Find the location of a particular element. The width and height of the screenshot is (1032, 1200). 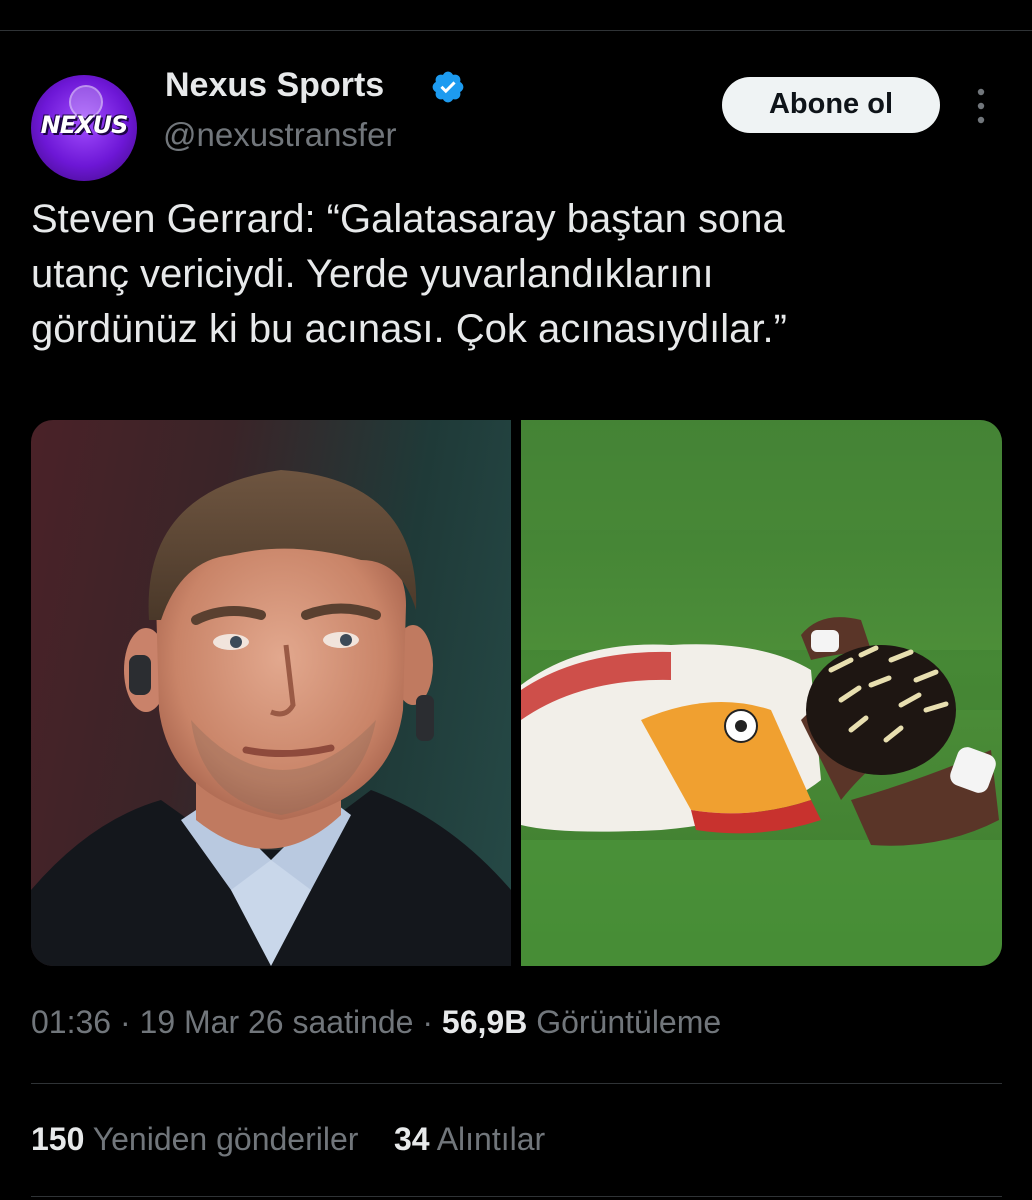

author-handle: @nexustransfer is located at coordinates (279, 135).